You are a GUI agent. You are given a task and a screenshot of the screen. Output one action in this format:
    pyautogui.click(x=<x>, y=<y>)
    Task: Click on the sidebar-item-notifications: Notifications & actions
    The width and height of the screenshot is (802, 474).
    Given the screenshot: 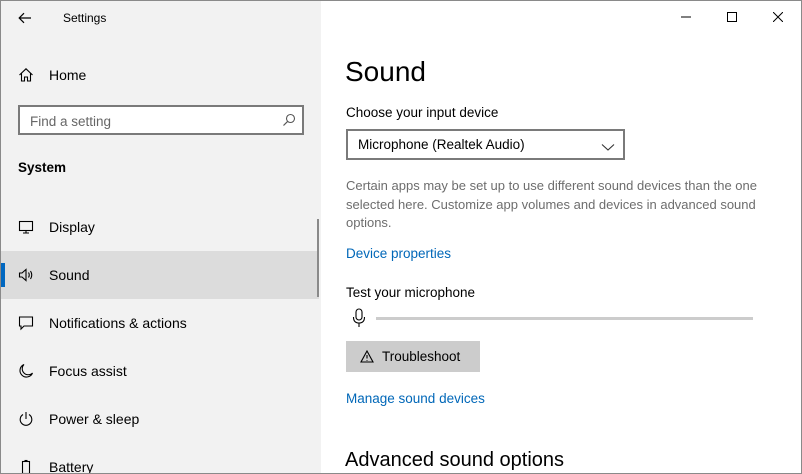 What is the action you would take?
    pyautogui.click(x=160, y=323)
    